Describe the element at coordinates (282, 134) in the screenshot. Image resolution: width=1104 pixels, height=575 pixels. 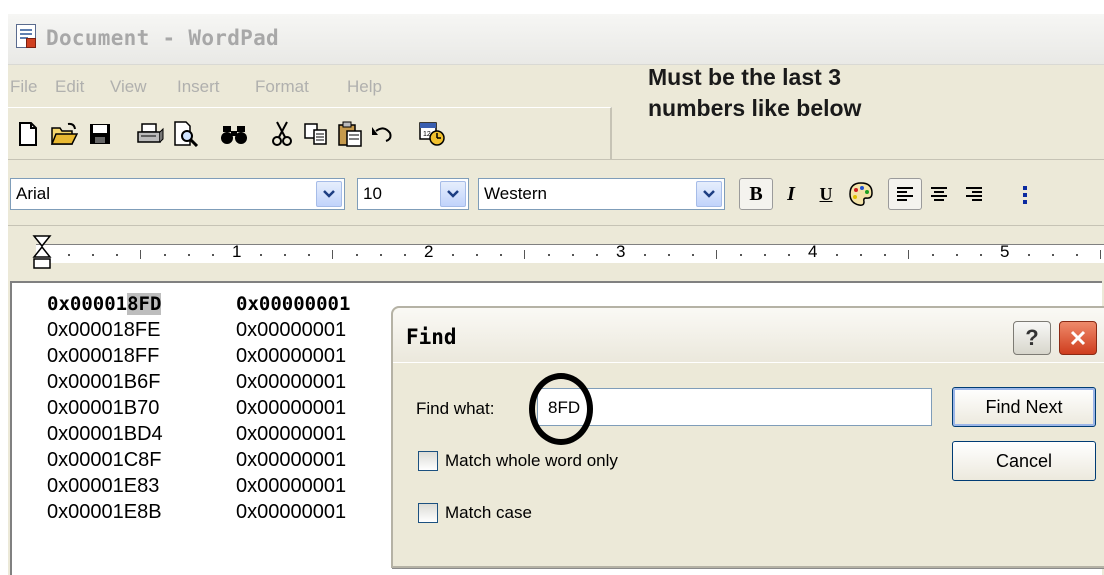
I see `cut-icon` at that location.